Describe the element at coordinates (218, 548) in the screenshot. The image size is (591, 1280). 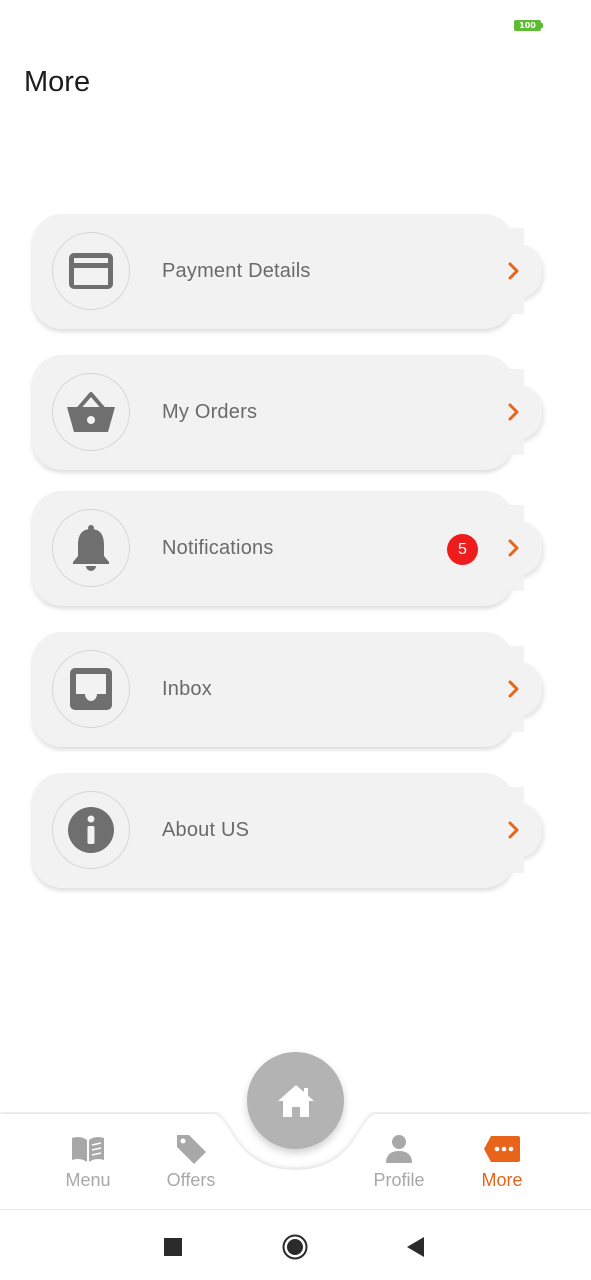
I see `menu-item-label: Notifications` at that location.